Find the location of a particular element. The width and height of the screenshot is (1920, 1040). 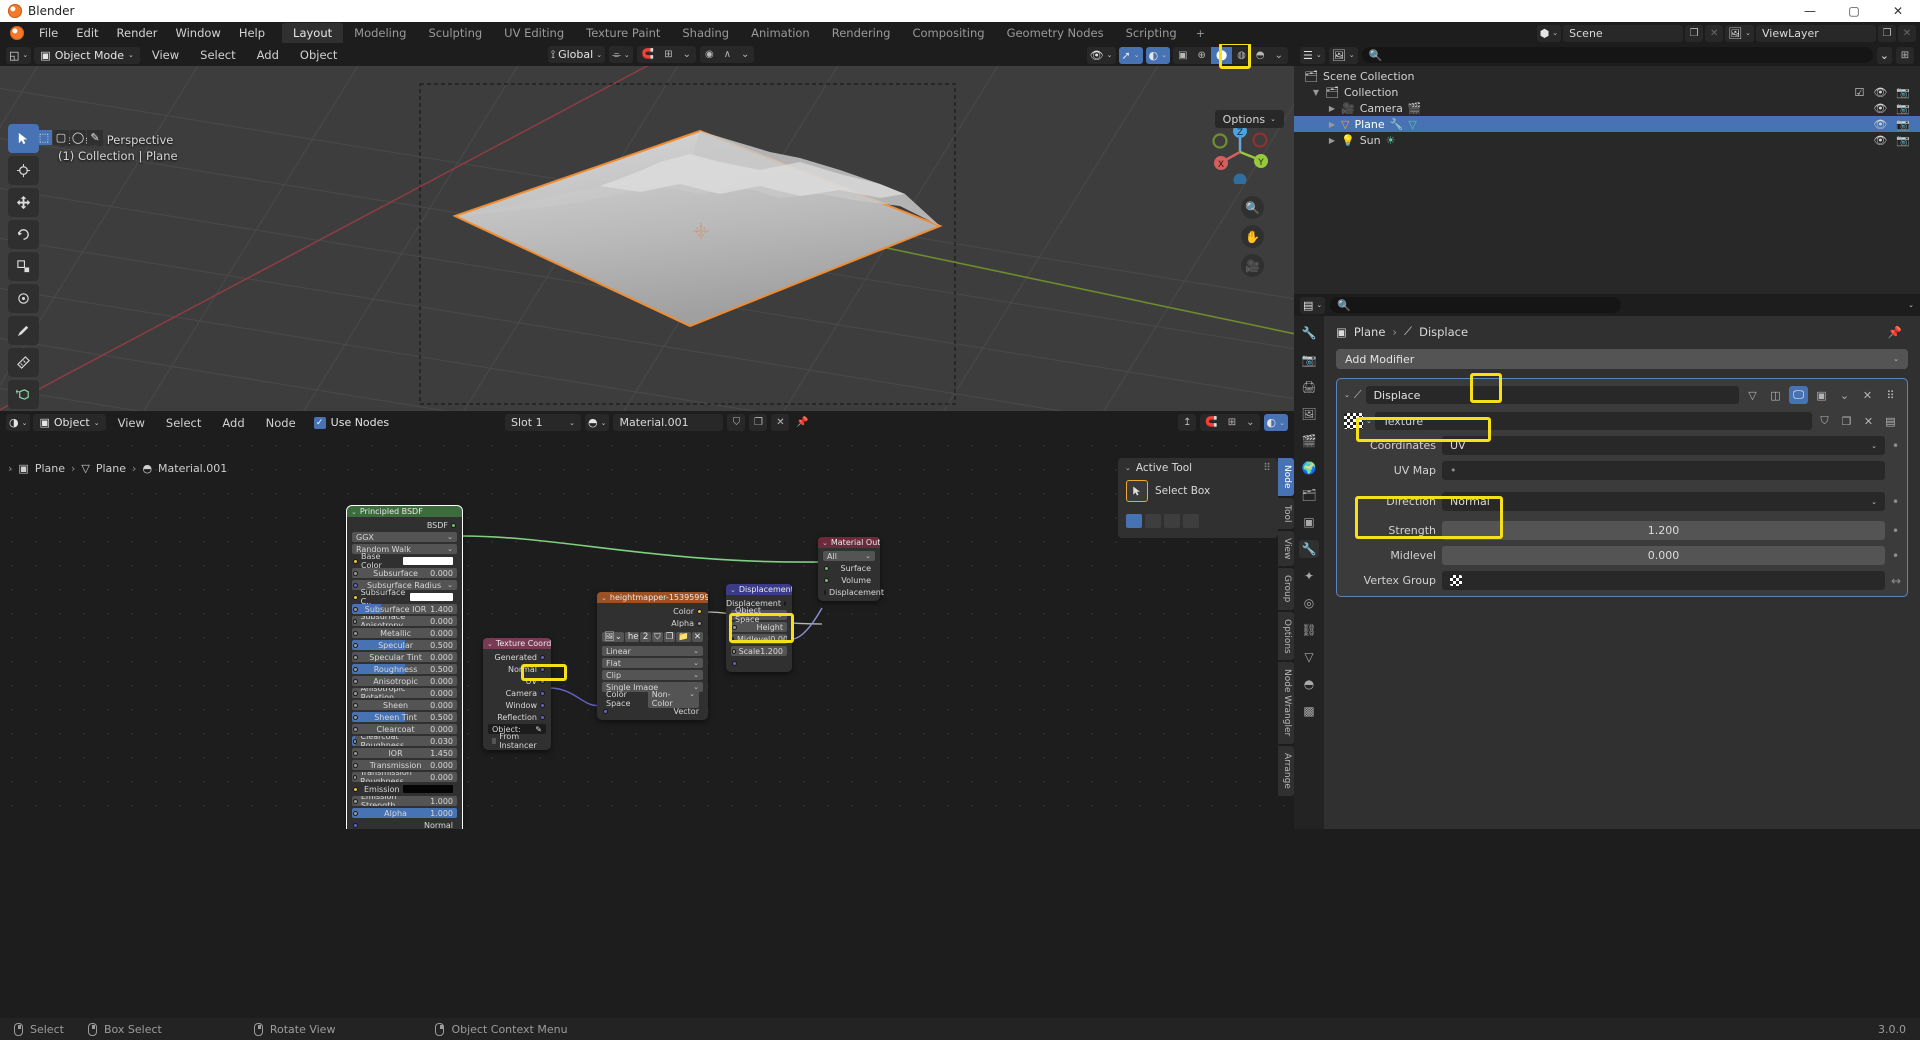

material-browse-dropdown: ◓ ⌄ is located at coordinates (597, 422).